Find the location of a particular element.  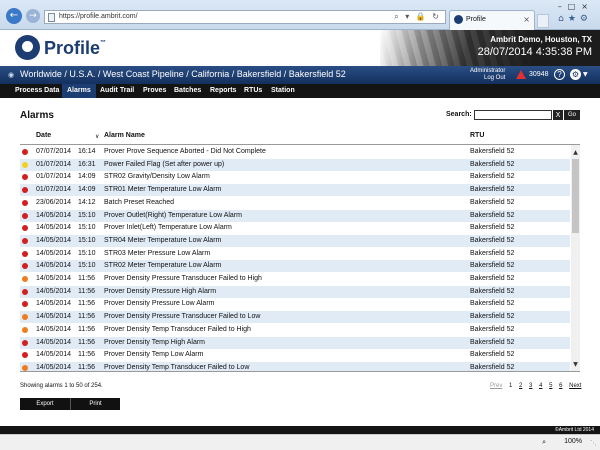

export-button: Export is located at coordinates (45, 404).